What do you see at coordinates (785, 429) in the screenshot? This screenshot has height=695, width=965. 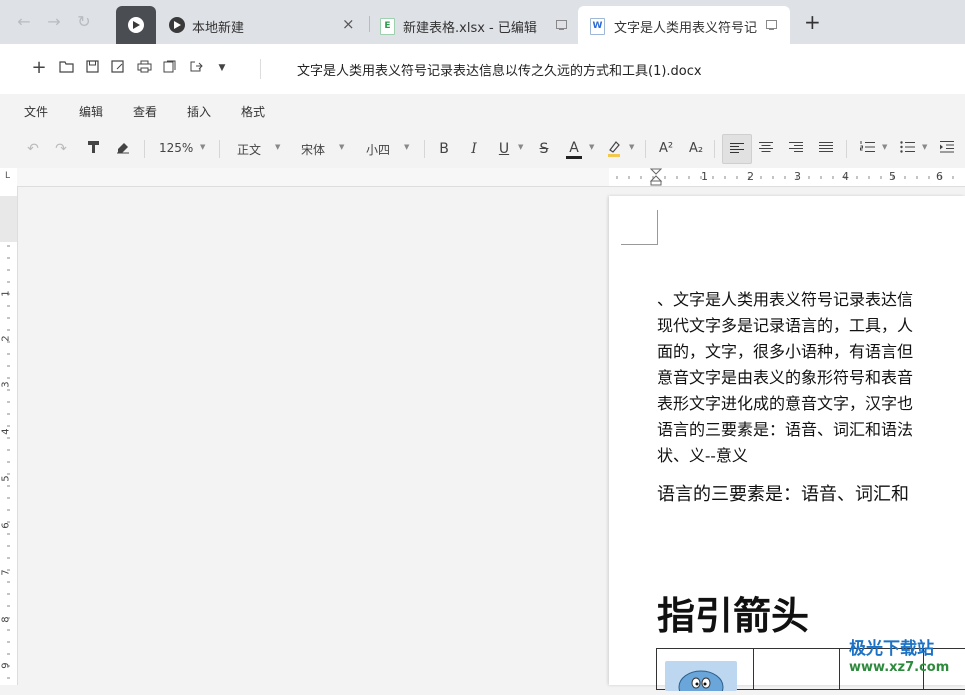 I see `paragraph-line: 语言的三要素是：语音、词汇和语法` at bounding box center [785, 429].